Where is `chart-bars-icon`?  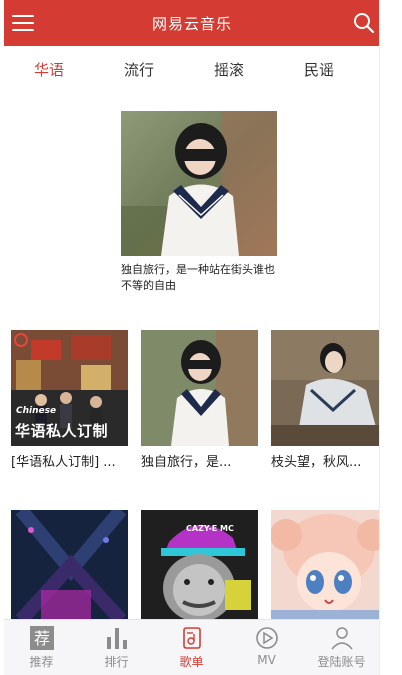
chart-bars-icon is located at coordinates (116, 638).